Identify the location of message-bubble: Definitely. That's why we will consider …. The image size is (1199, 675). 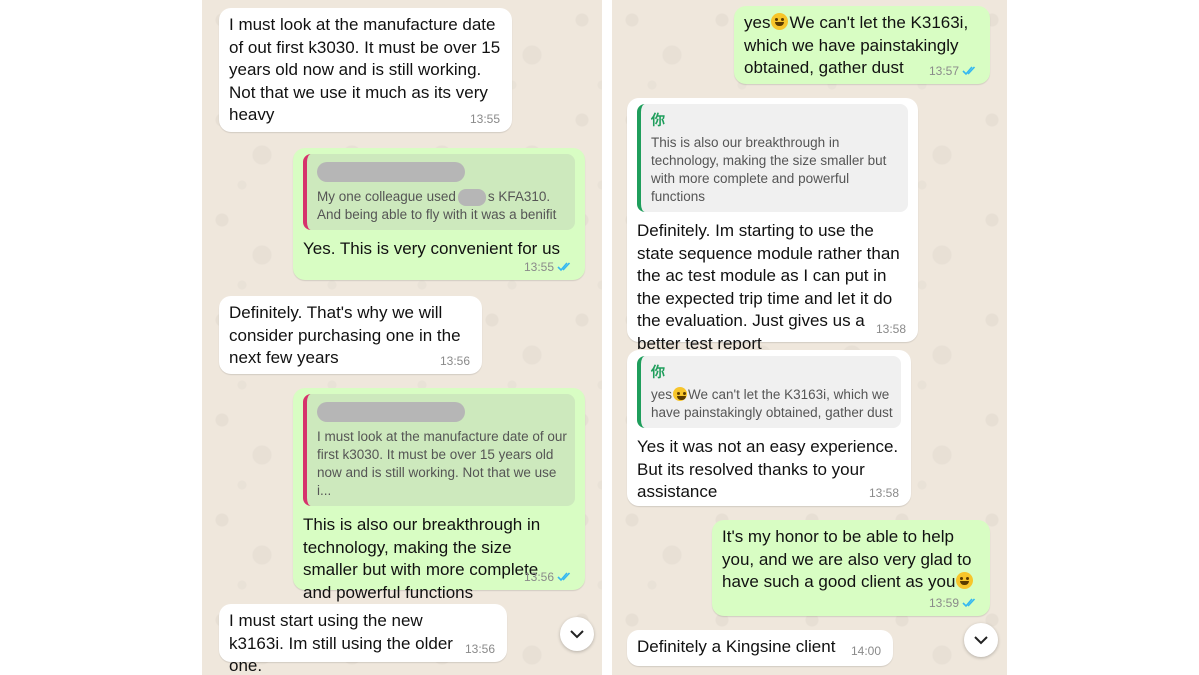
(350, 335).